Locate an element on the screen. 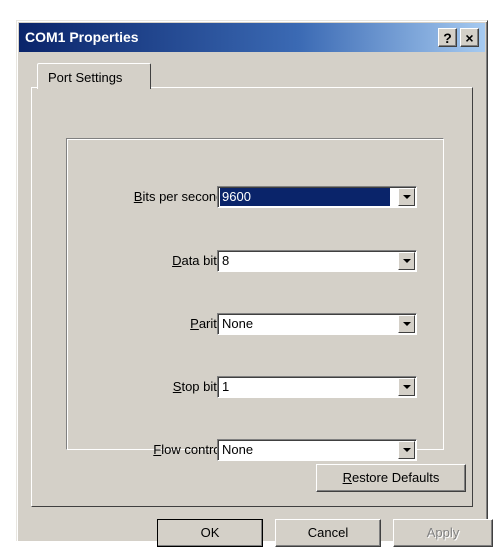 The width and height of the screenshot is (499, 547). apply-button: Apply is located at coordinates (443, 533).